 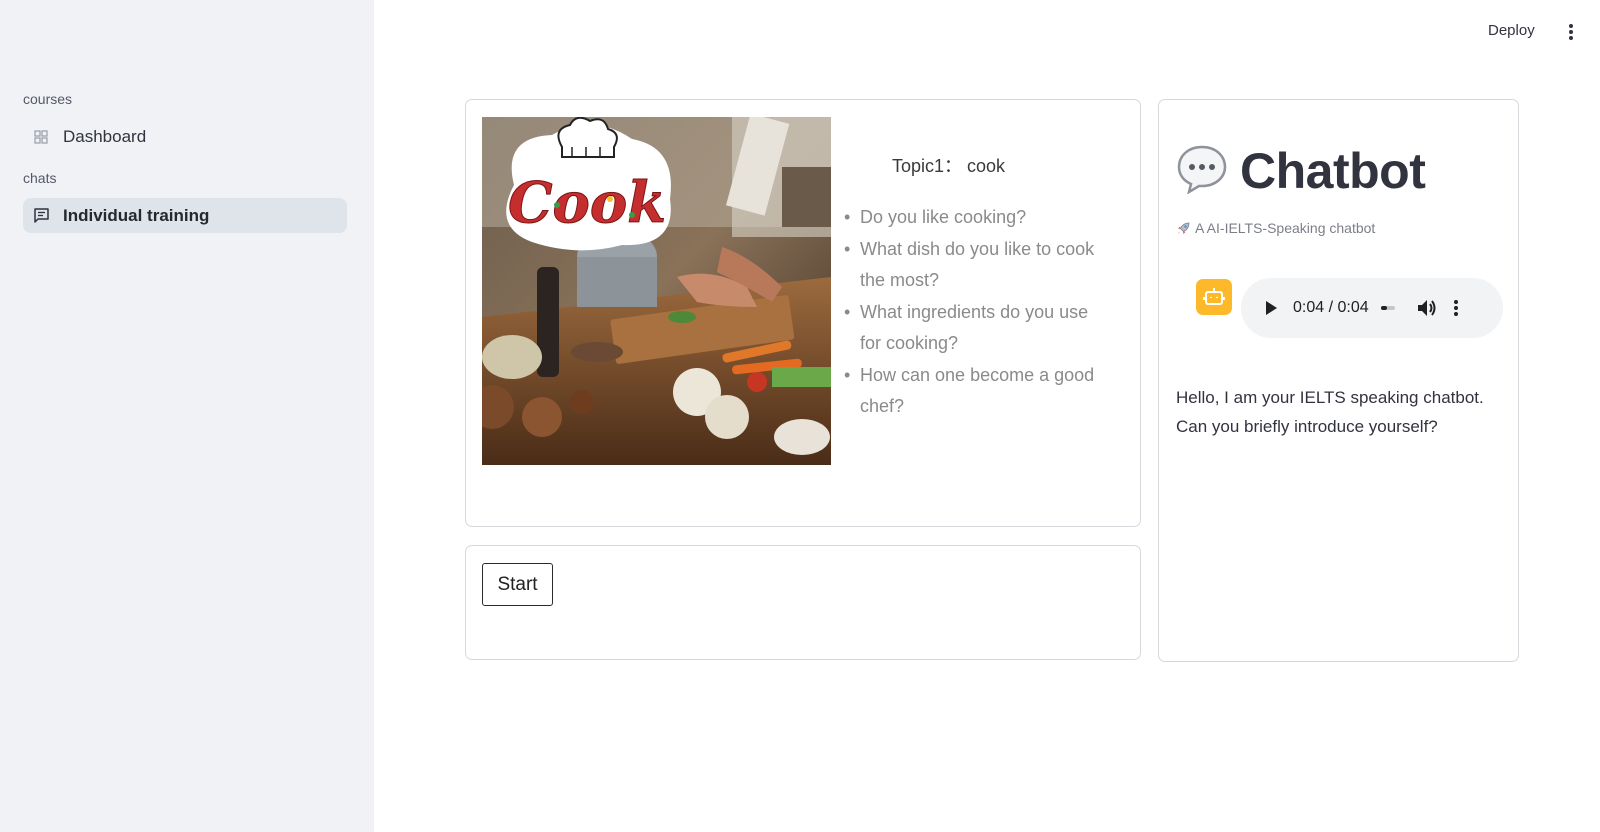 I want to click on chat-caption: A AI-IELTS-Speaking chatbot, so click(x=1275, y=228).